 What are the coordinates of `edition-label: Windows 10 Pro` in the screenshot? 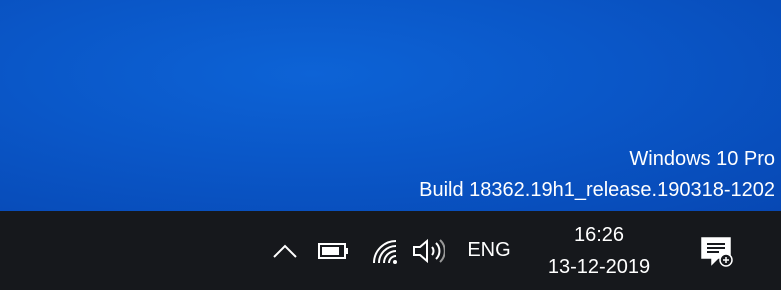 It's located at (702, 159).